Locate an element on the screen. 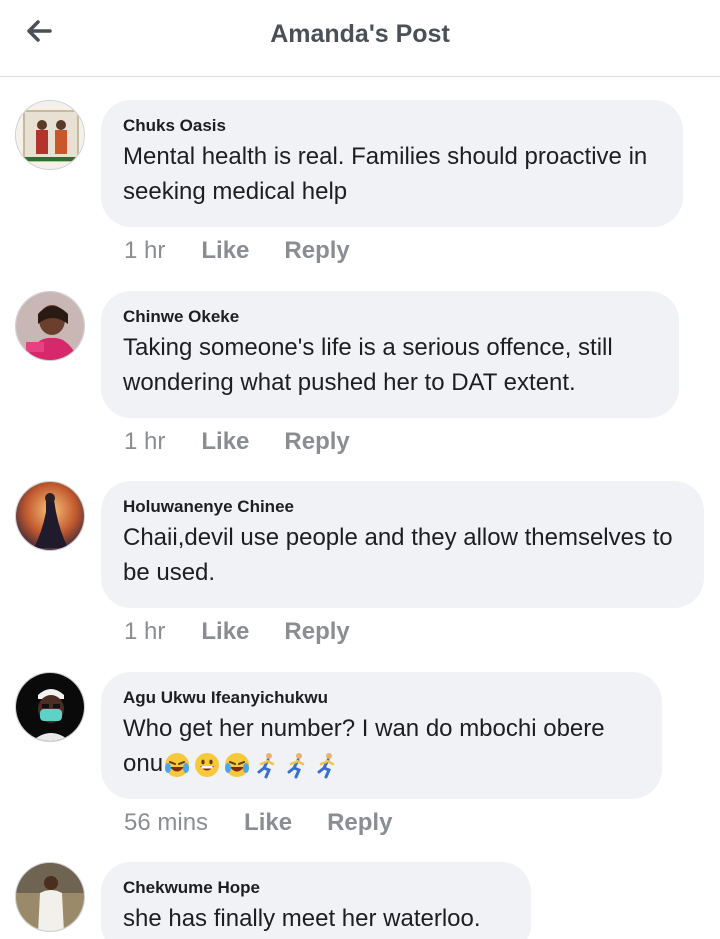  comment-author: Chuks Oasis is located at coordinates (392, 126).